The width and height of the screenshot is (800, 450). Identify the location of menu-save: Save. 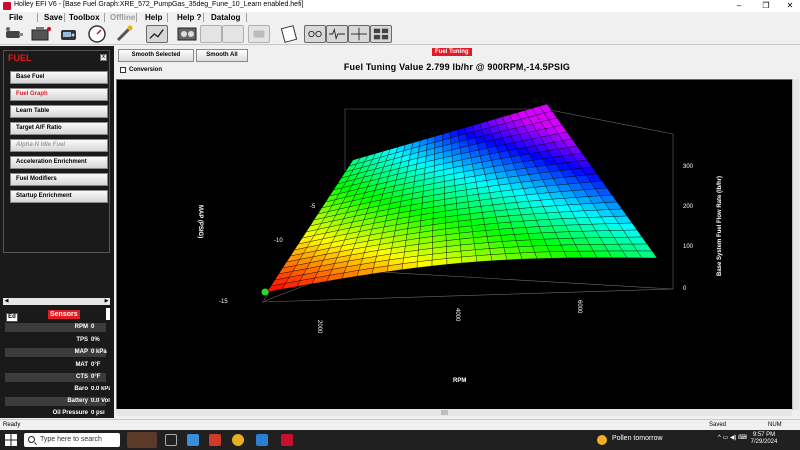
(53, 17).